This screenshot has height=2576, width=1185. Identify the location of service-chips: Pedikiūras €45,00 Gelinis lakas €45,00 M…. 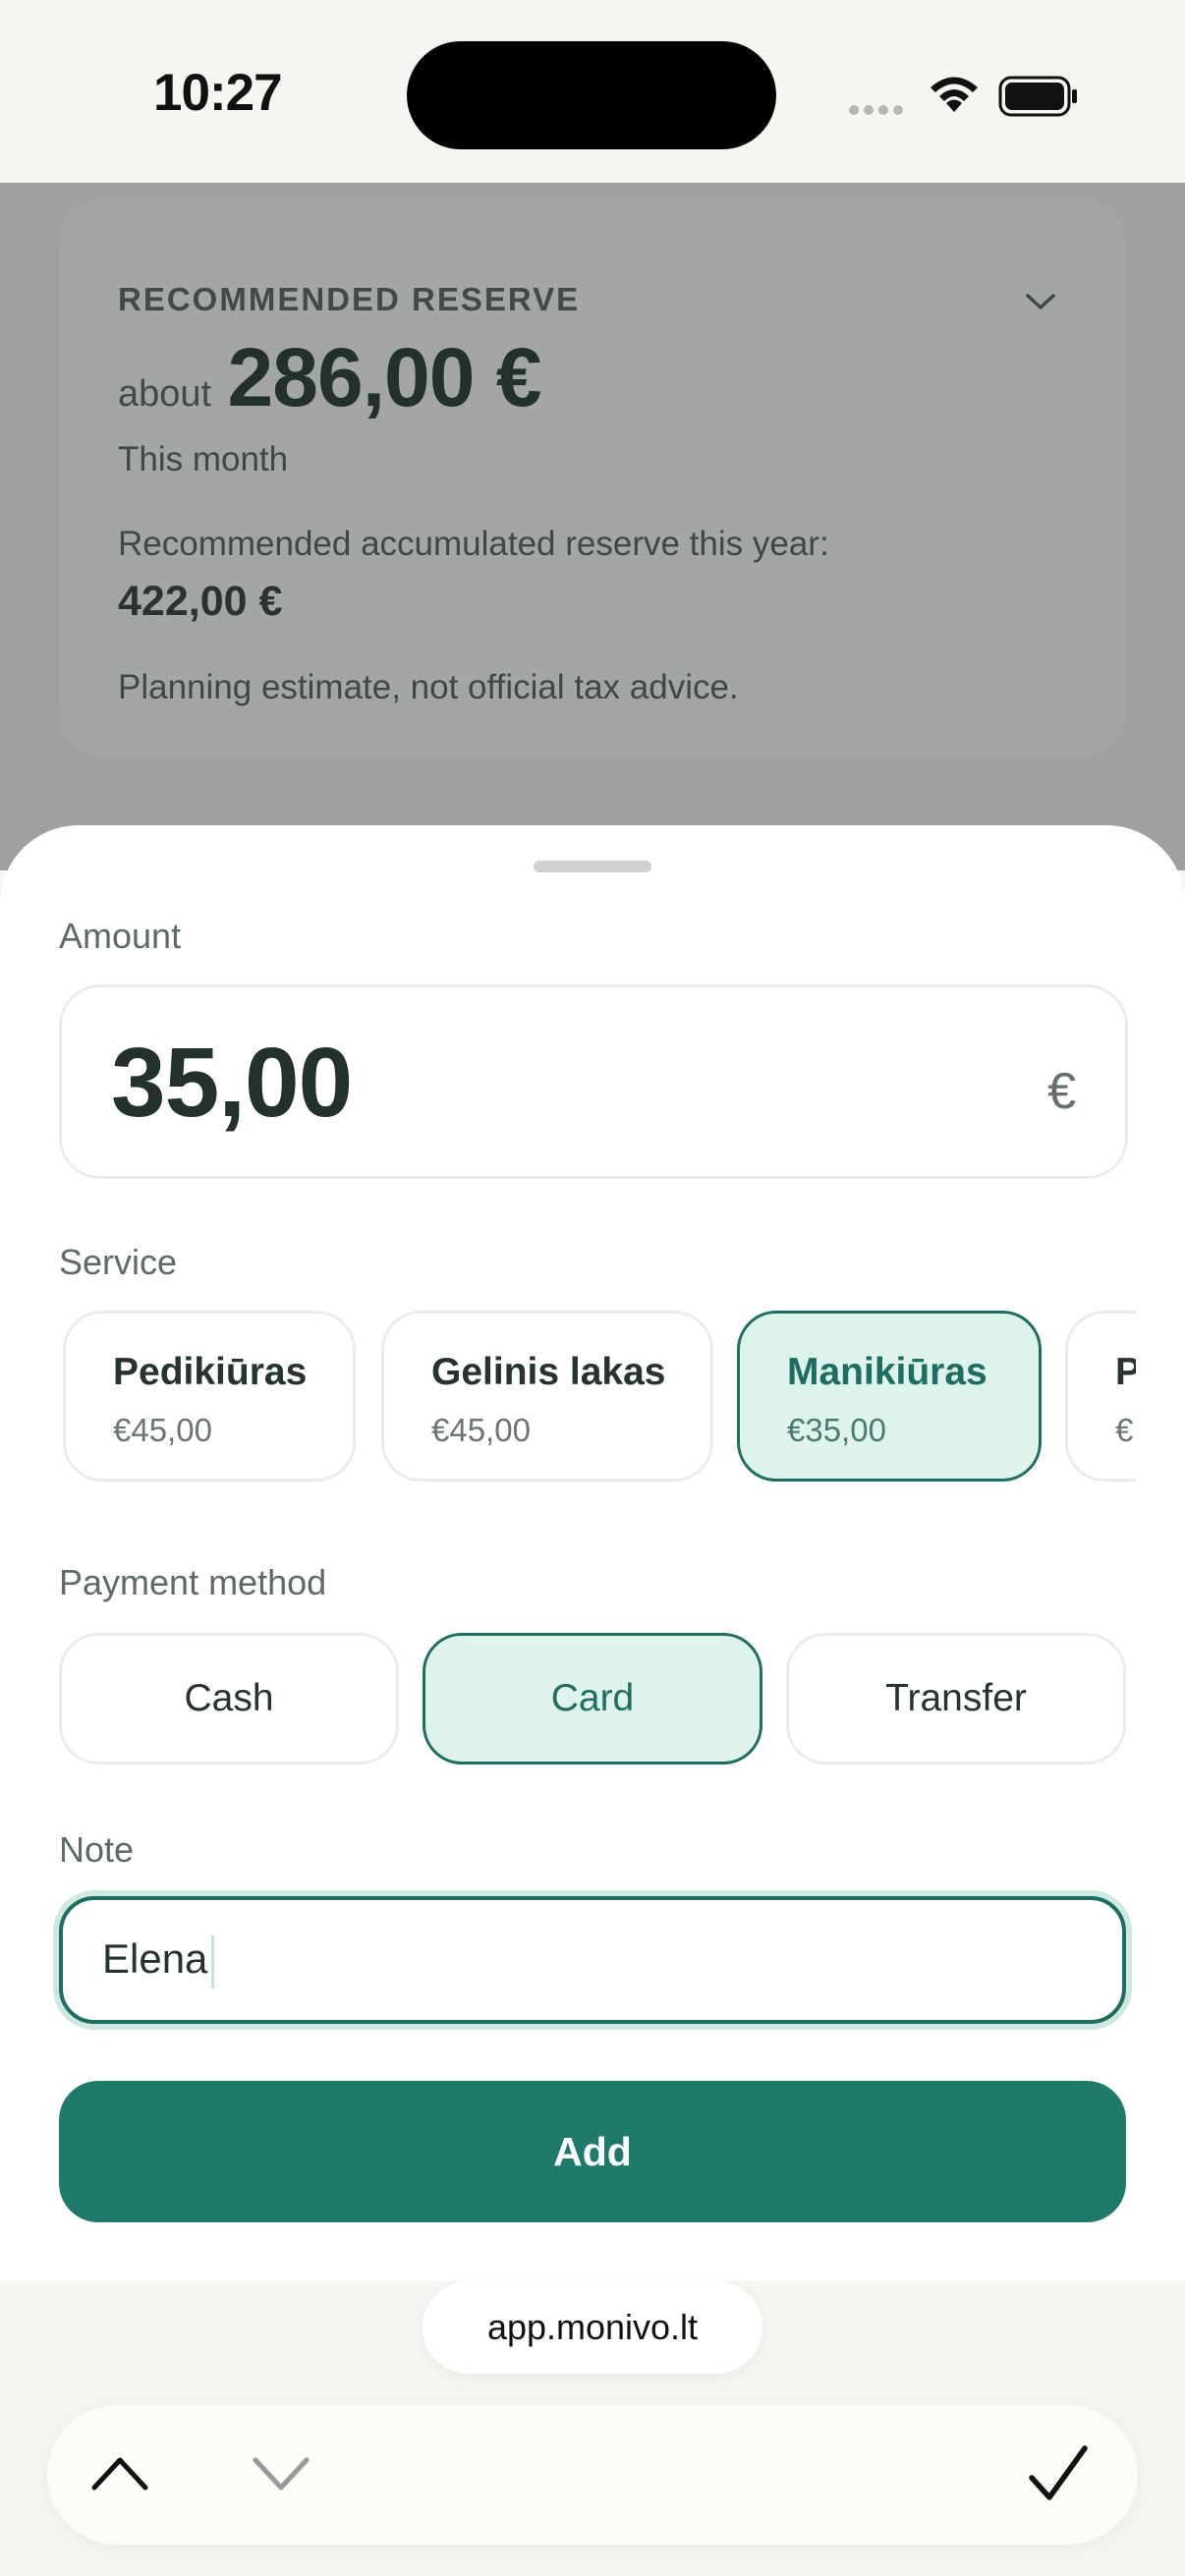
(598, 1401).